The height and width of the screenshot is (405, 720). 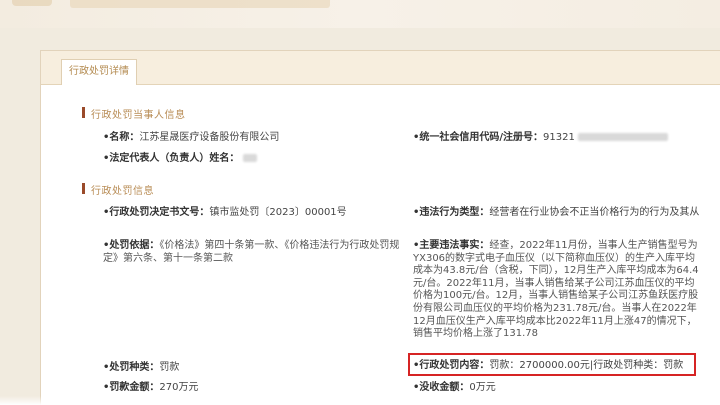 What do you see at coordinates (552, 364) in the screenshot?
I see `penalty-content-highlight` at bounding box center [552, 364].